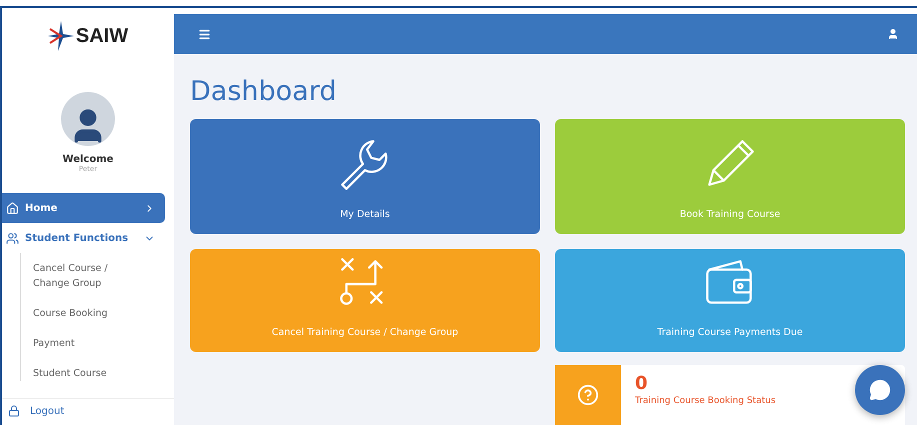 Image resolution: width=917 pixels, height=425 pixels. What do you see at coordinates (80, 343) in the screenshot?
I see `submenu-item: Payment` at bounding box center [80, 343].